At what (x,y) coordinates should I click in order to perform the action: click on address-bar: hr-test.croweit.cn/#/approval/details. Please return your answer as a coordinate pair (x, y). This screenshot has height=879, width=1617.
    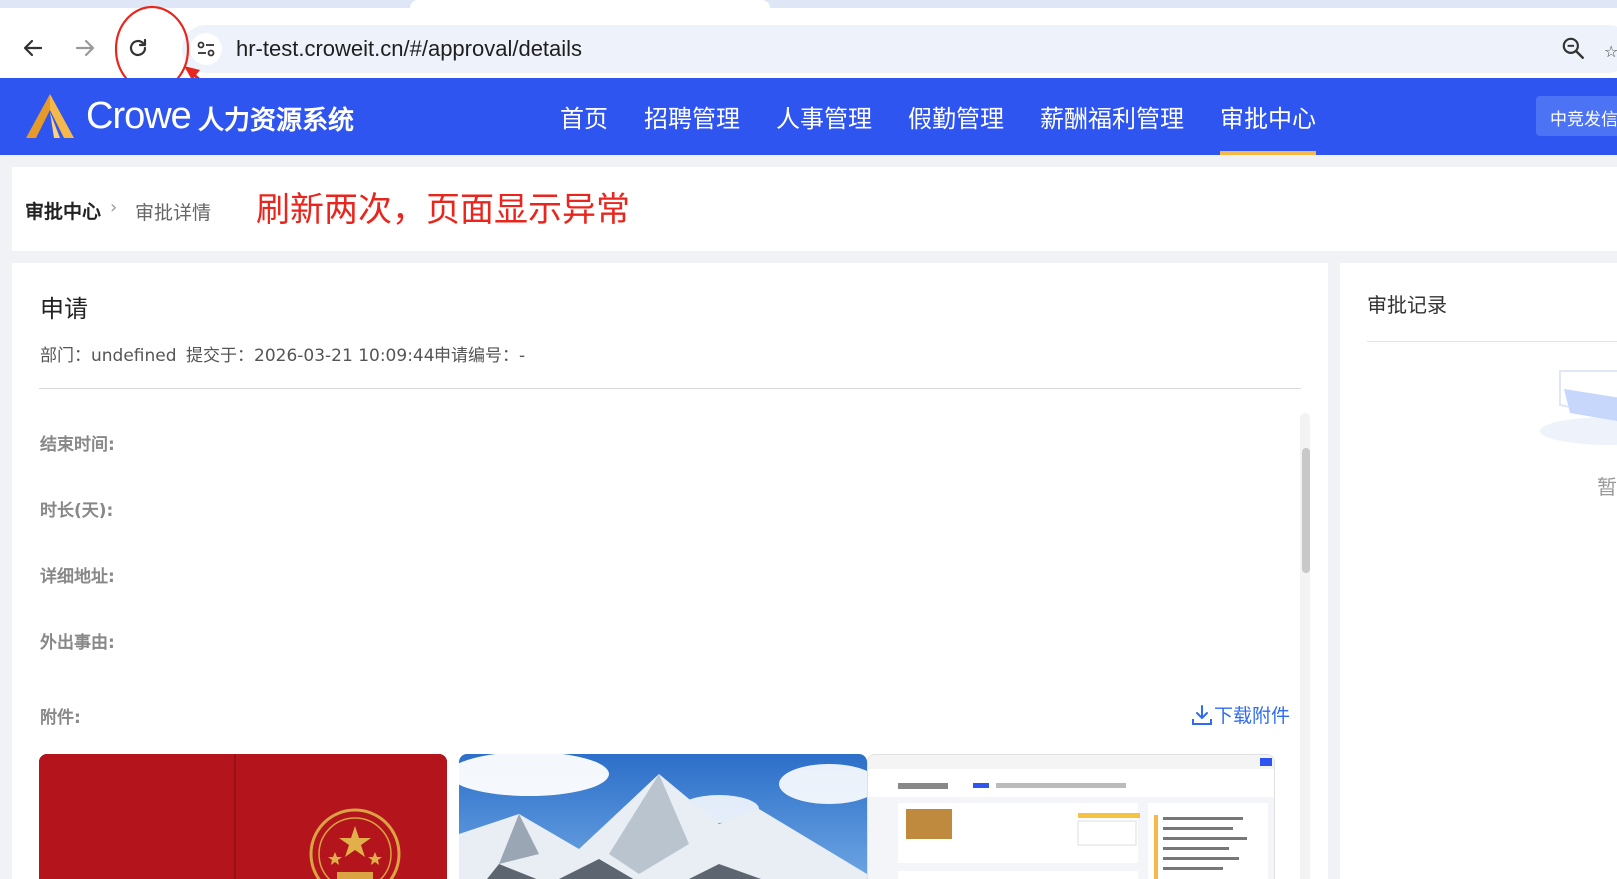
    Looking at the image, I should click on (899, 49).